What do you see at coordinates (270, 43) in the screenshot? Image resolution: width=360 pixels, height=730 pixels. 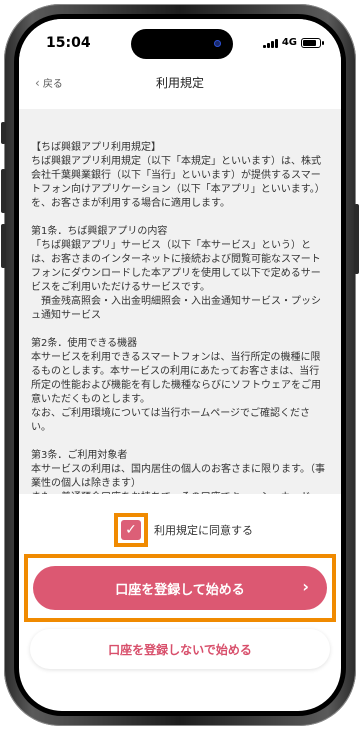 I see `signal-icon` at bounding box center [270, 43].